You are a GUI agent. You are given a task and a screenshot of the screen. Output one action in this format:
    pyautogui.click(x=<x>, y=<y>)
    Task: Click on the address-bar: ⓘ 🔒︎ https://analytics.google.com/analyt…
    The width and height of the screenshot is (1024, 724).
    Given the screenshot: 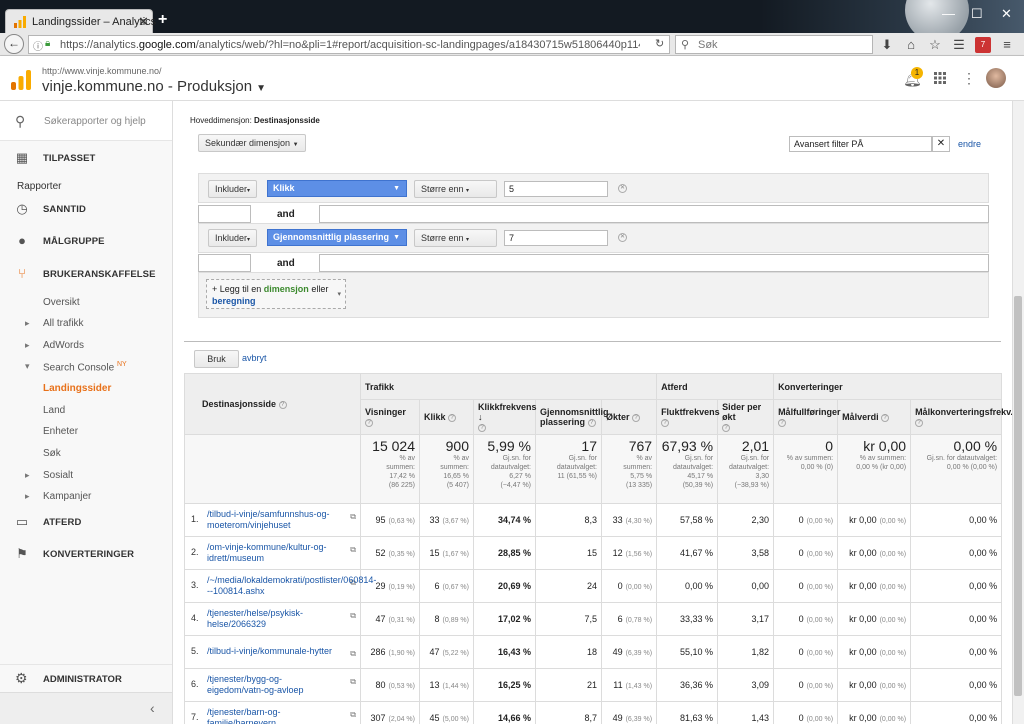 What is the action you would take?
    pyautogui.click(x=349, y=44)
    